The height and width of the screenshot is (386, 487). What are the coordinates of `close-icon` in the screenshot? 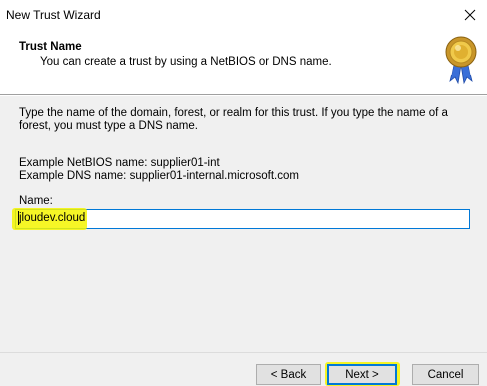 It's located at (470, 15).